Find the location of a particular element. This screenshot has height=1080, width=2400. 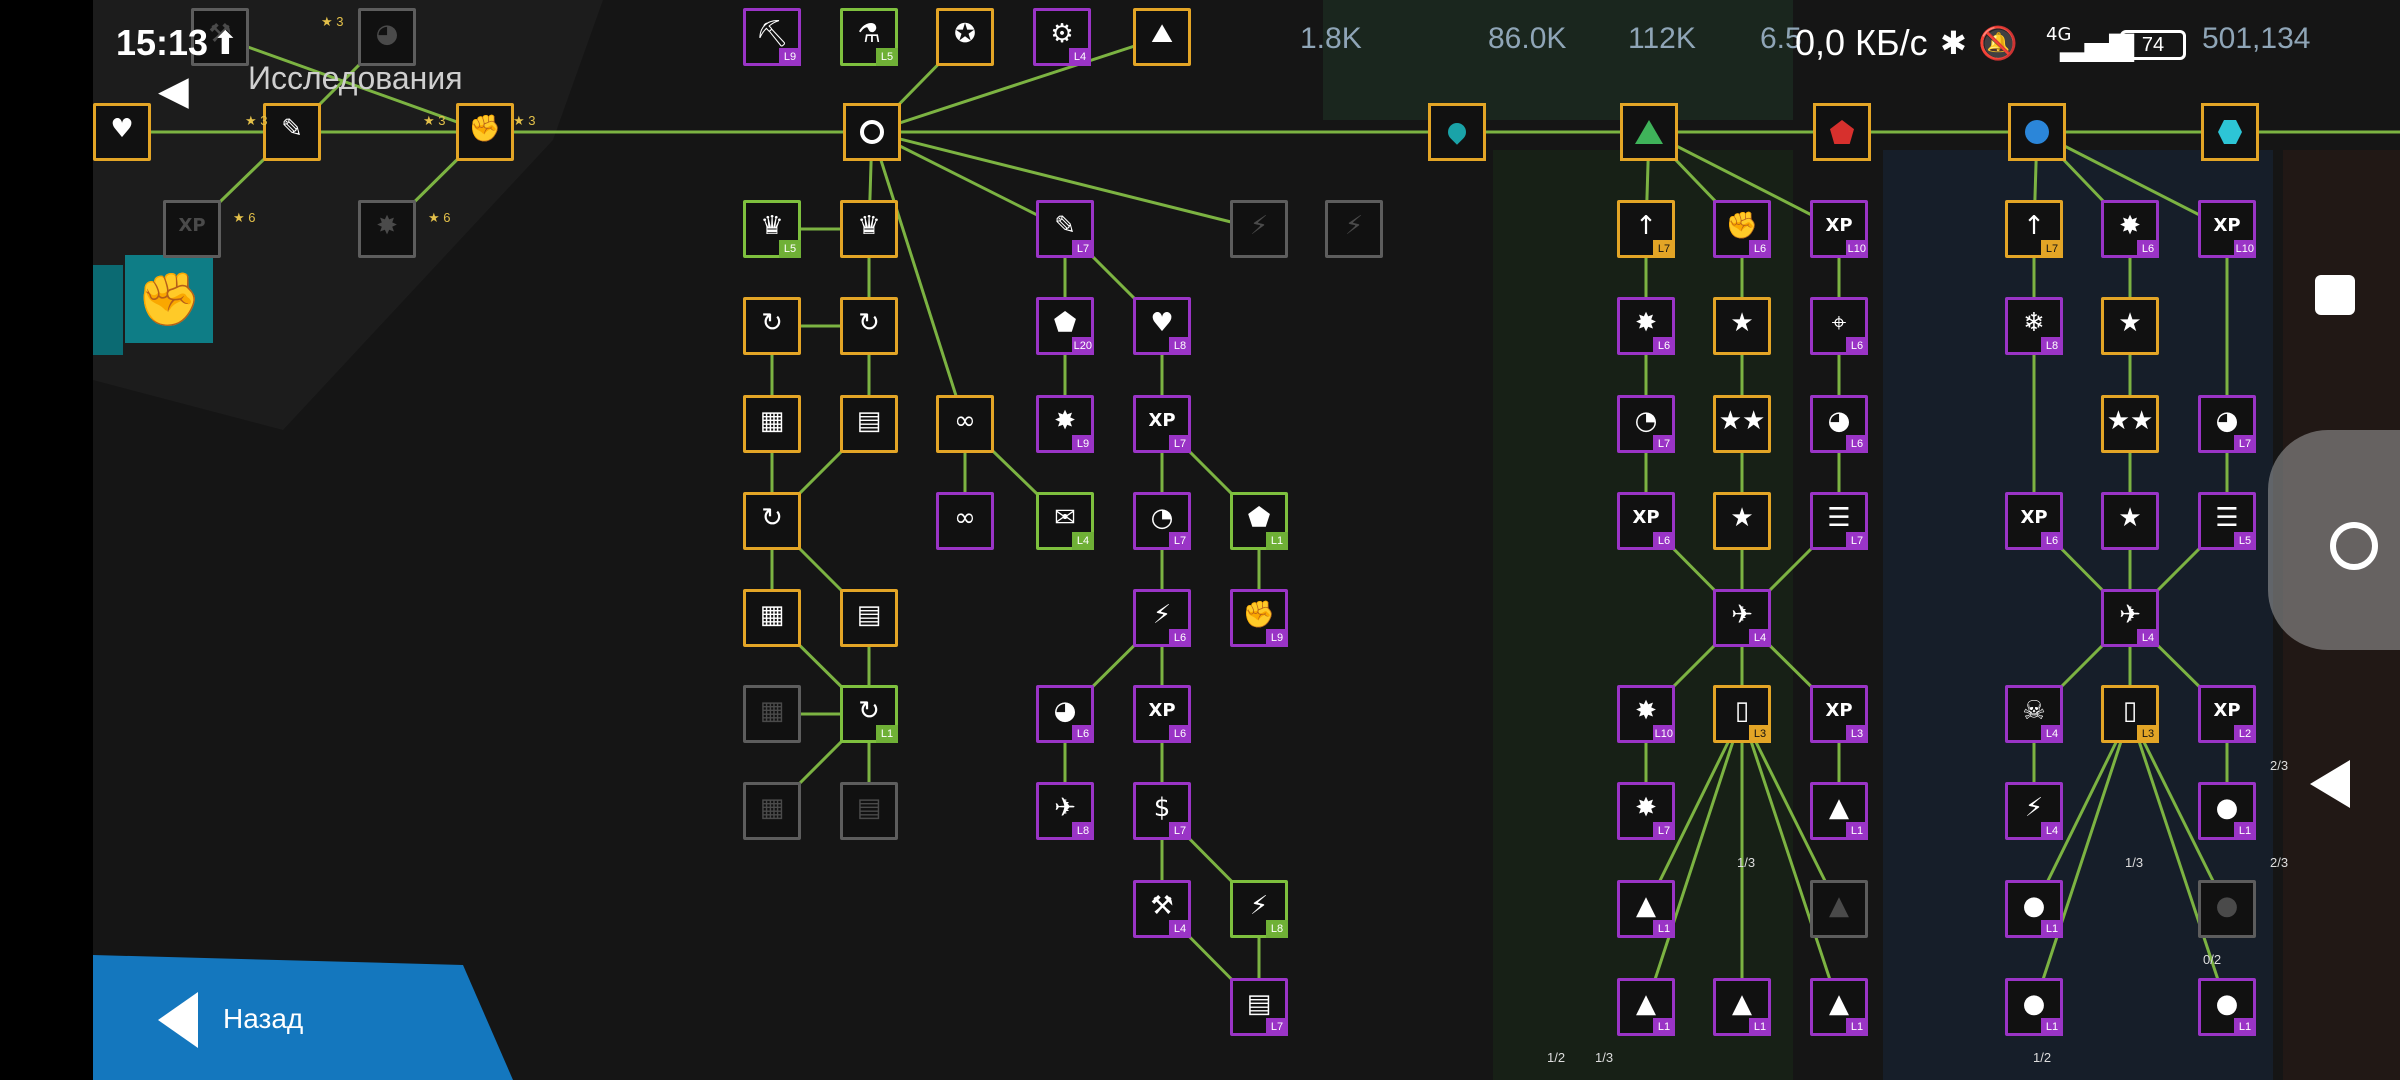

research-node-x4: ✊ L9 is located at coordinates (1259, 618).